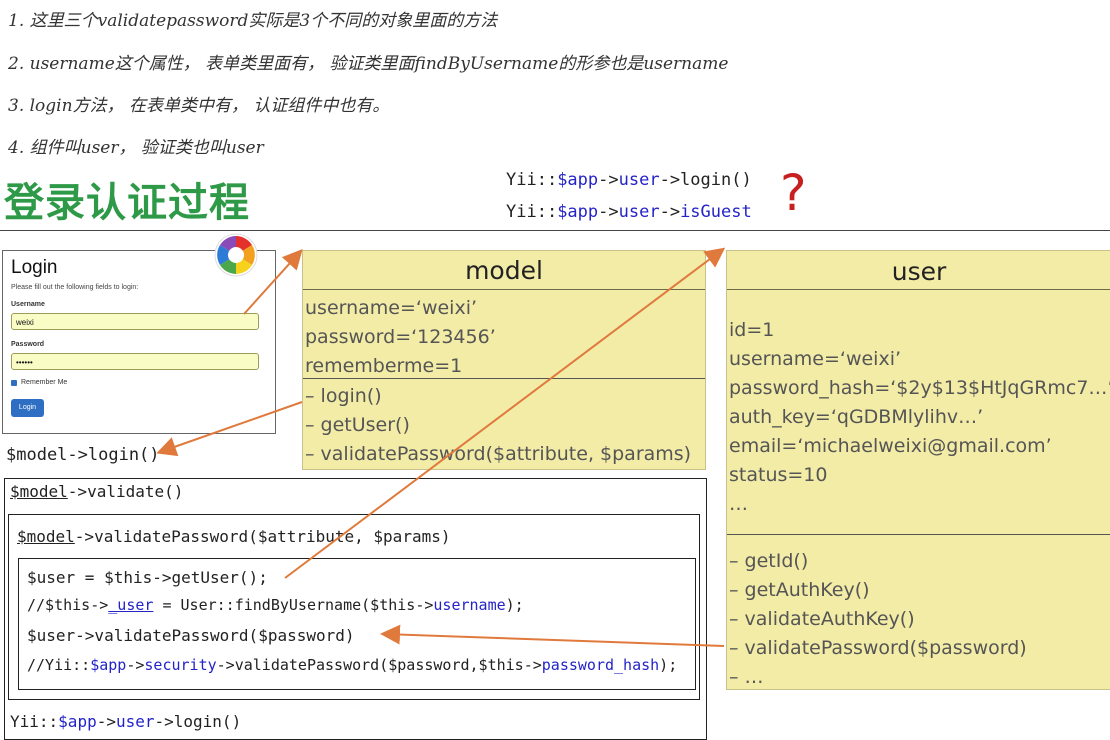  What do you see at coordinates (552, 635) in the screenshot?
I see `arrow-user-validate` at bounding box center [552, 635].